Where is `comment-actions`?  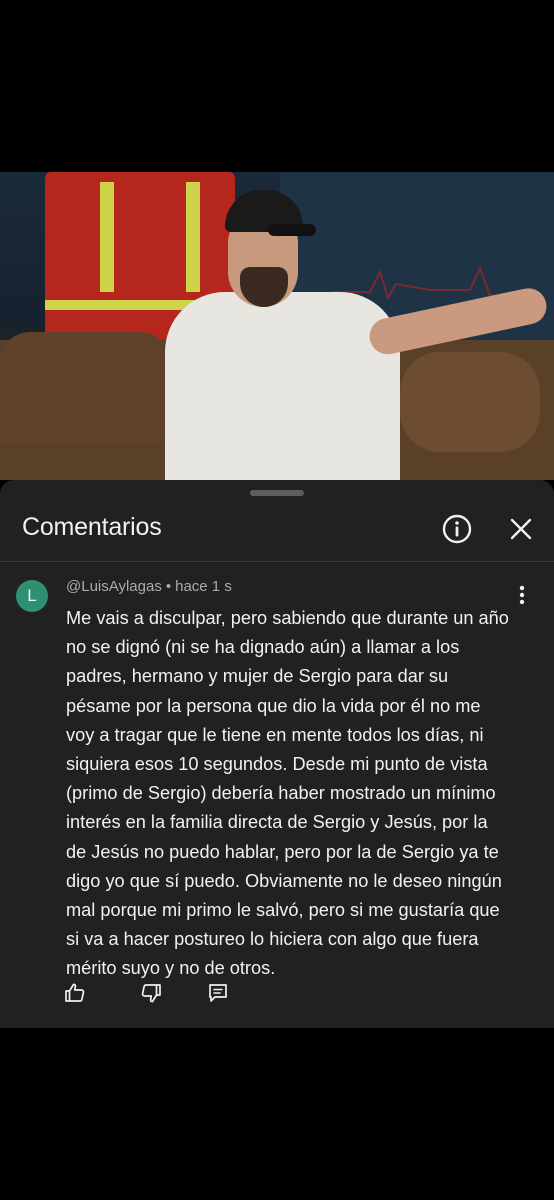
comment-actions is located at coordinates (277, 995).